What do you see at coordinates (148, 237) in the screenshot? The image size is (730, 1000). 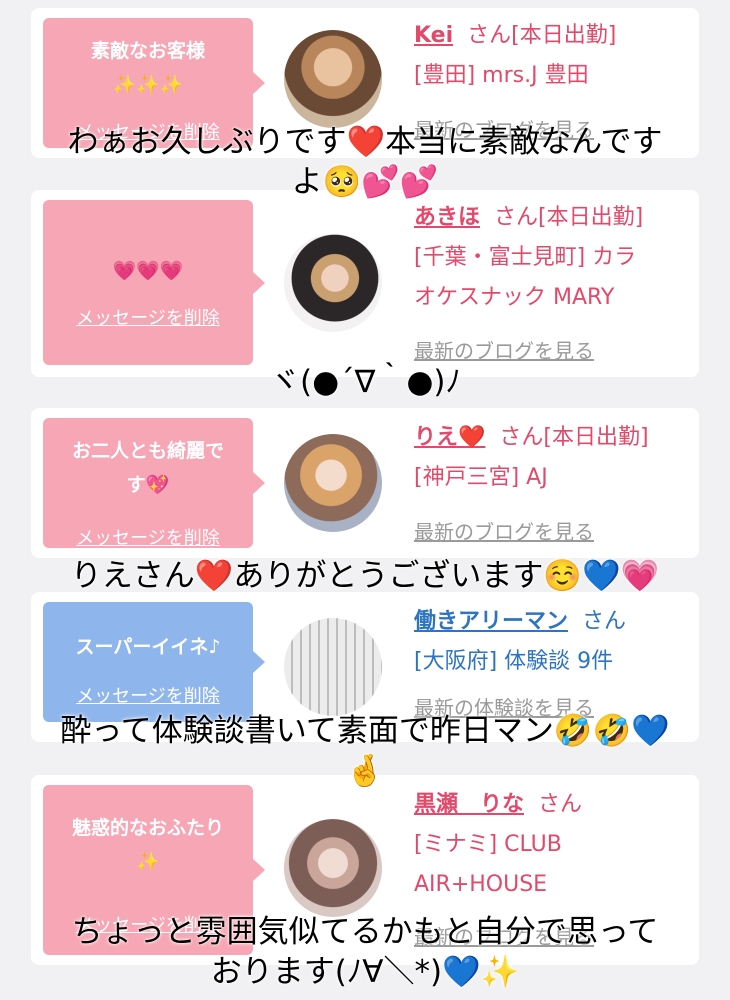 I see `bubble-message` at bounding box center [148, 237].